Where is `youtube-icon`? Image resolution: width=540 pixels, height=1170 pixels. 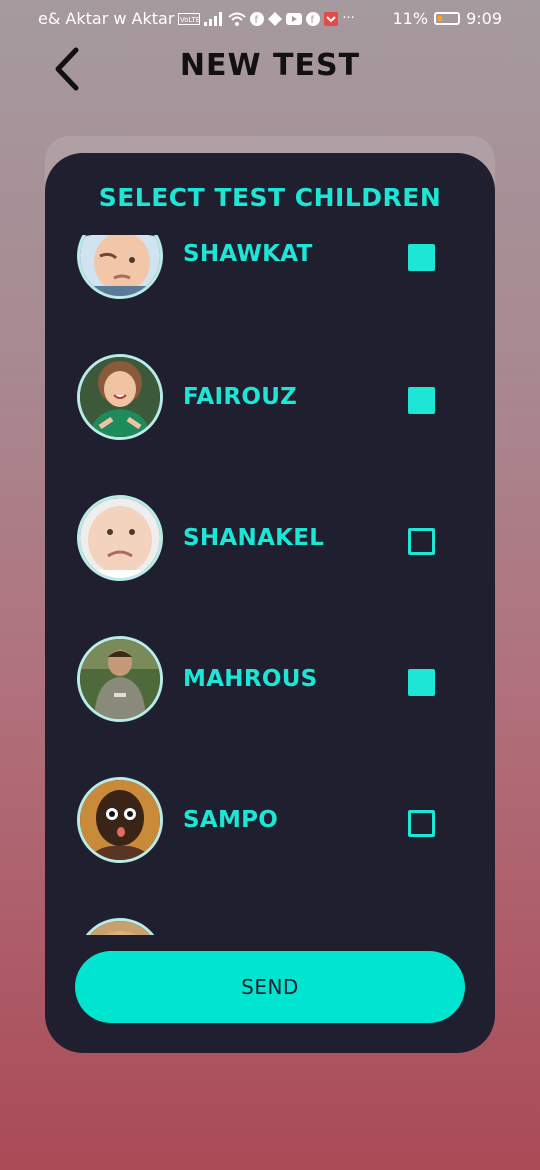
youtube-icon is located at coordinates (294, 18).